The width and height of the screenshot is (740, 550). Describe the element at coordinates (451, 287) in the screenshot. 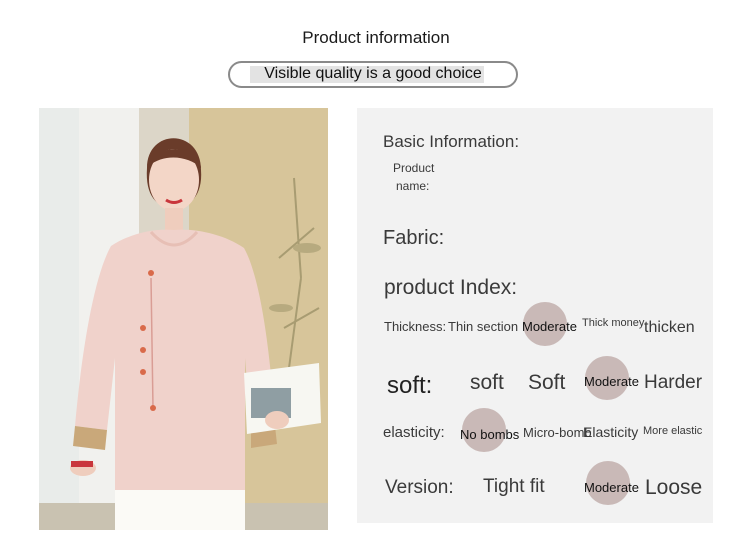

I see `product-index-label: product Index:` at that location.